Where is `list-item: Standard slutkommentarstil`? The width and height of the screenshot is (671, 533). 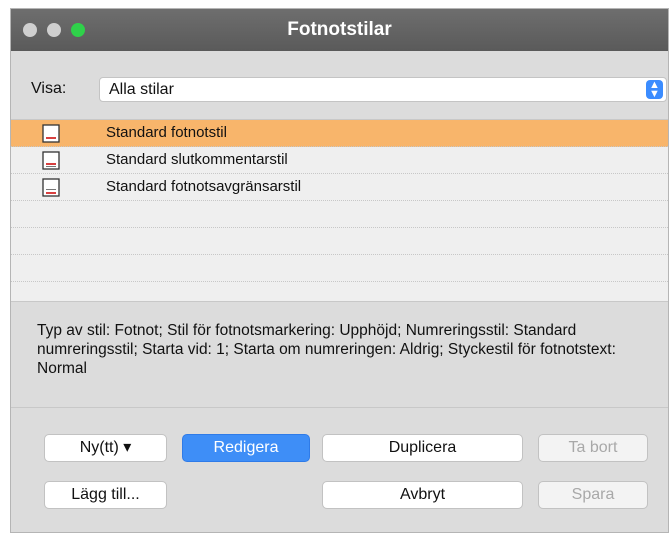 list-item: Standard slutkommentarstil is located at coordinates (339, 160).